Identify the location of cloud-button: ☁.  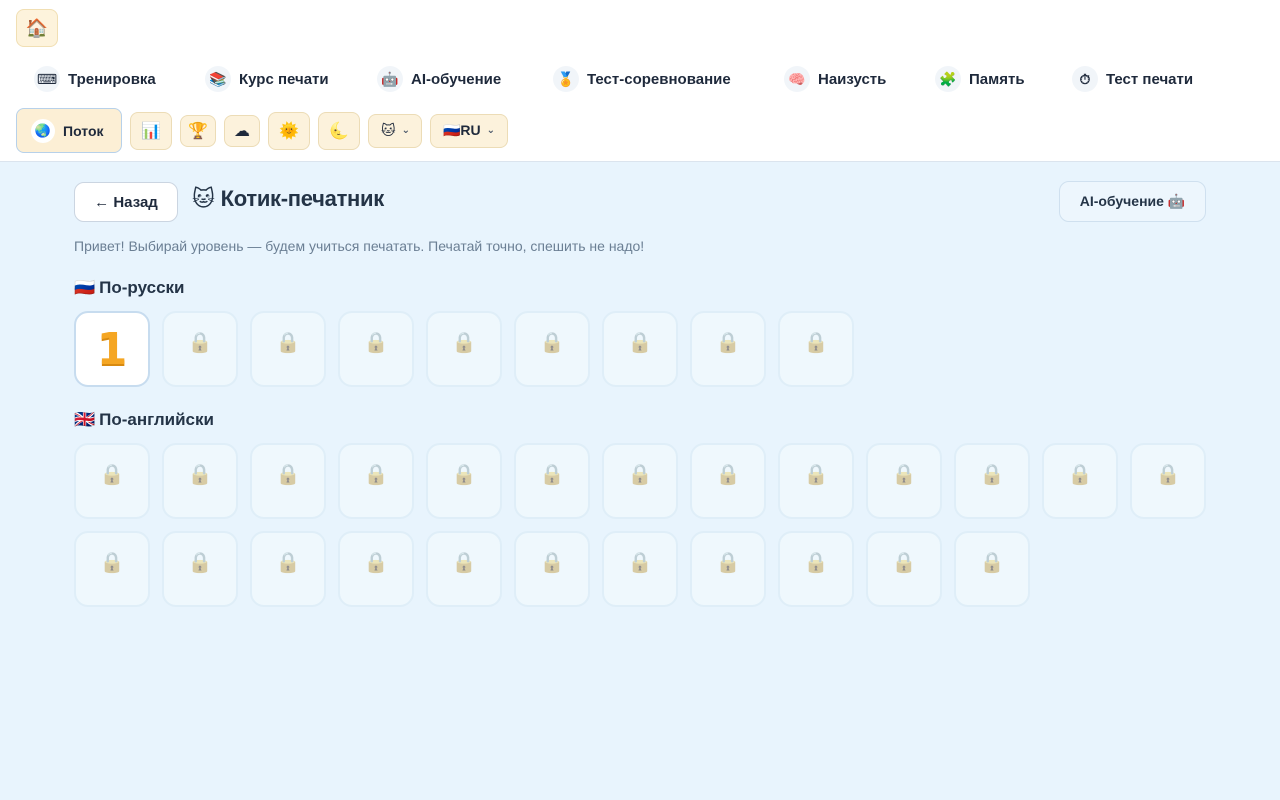
(242, 130).